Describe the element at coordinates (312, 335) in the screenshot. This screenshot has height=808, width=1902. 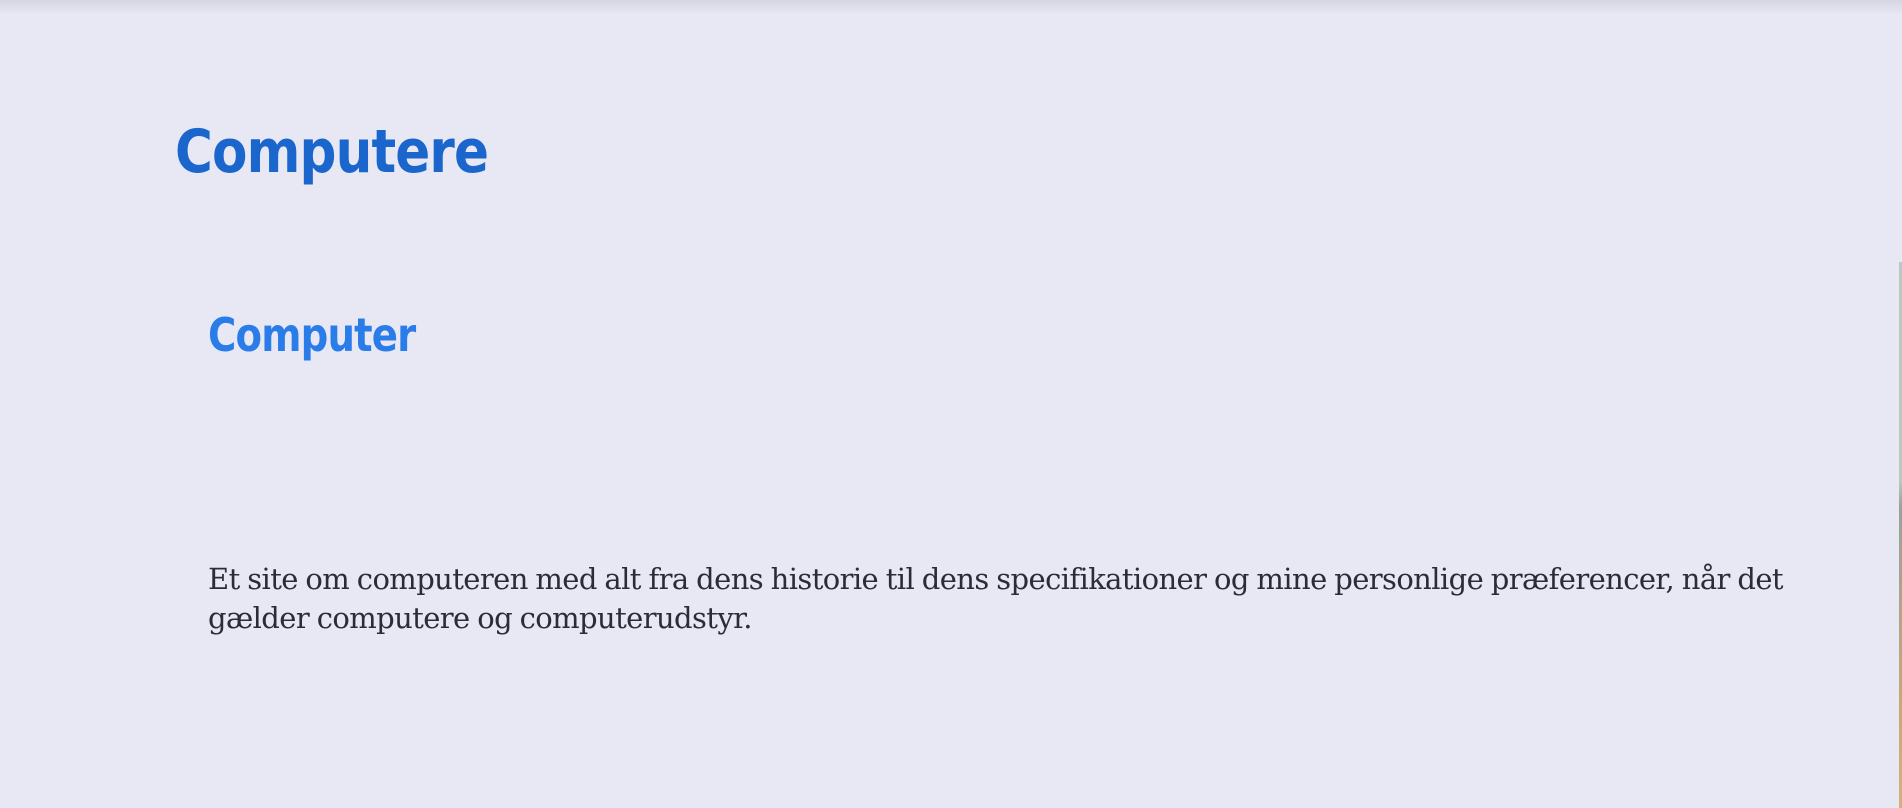
I see `section-title: Computer` at that location.